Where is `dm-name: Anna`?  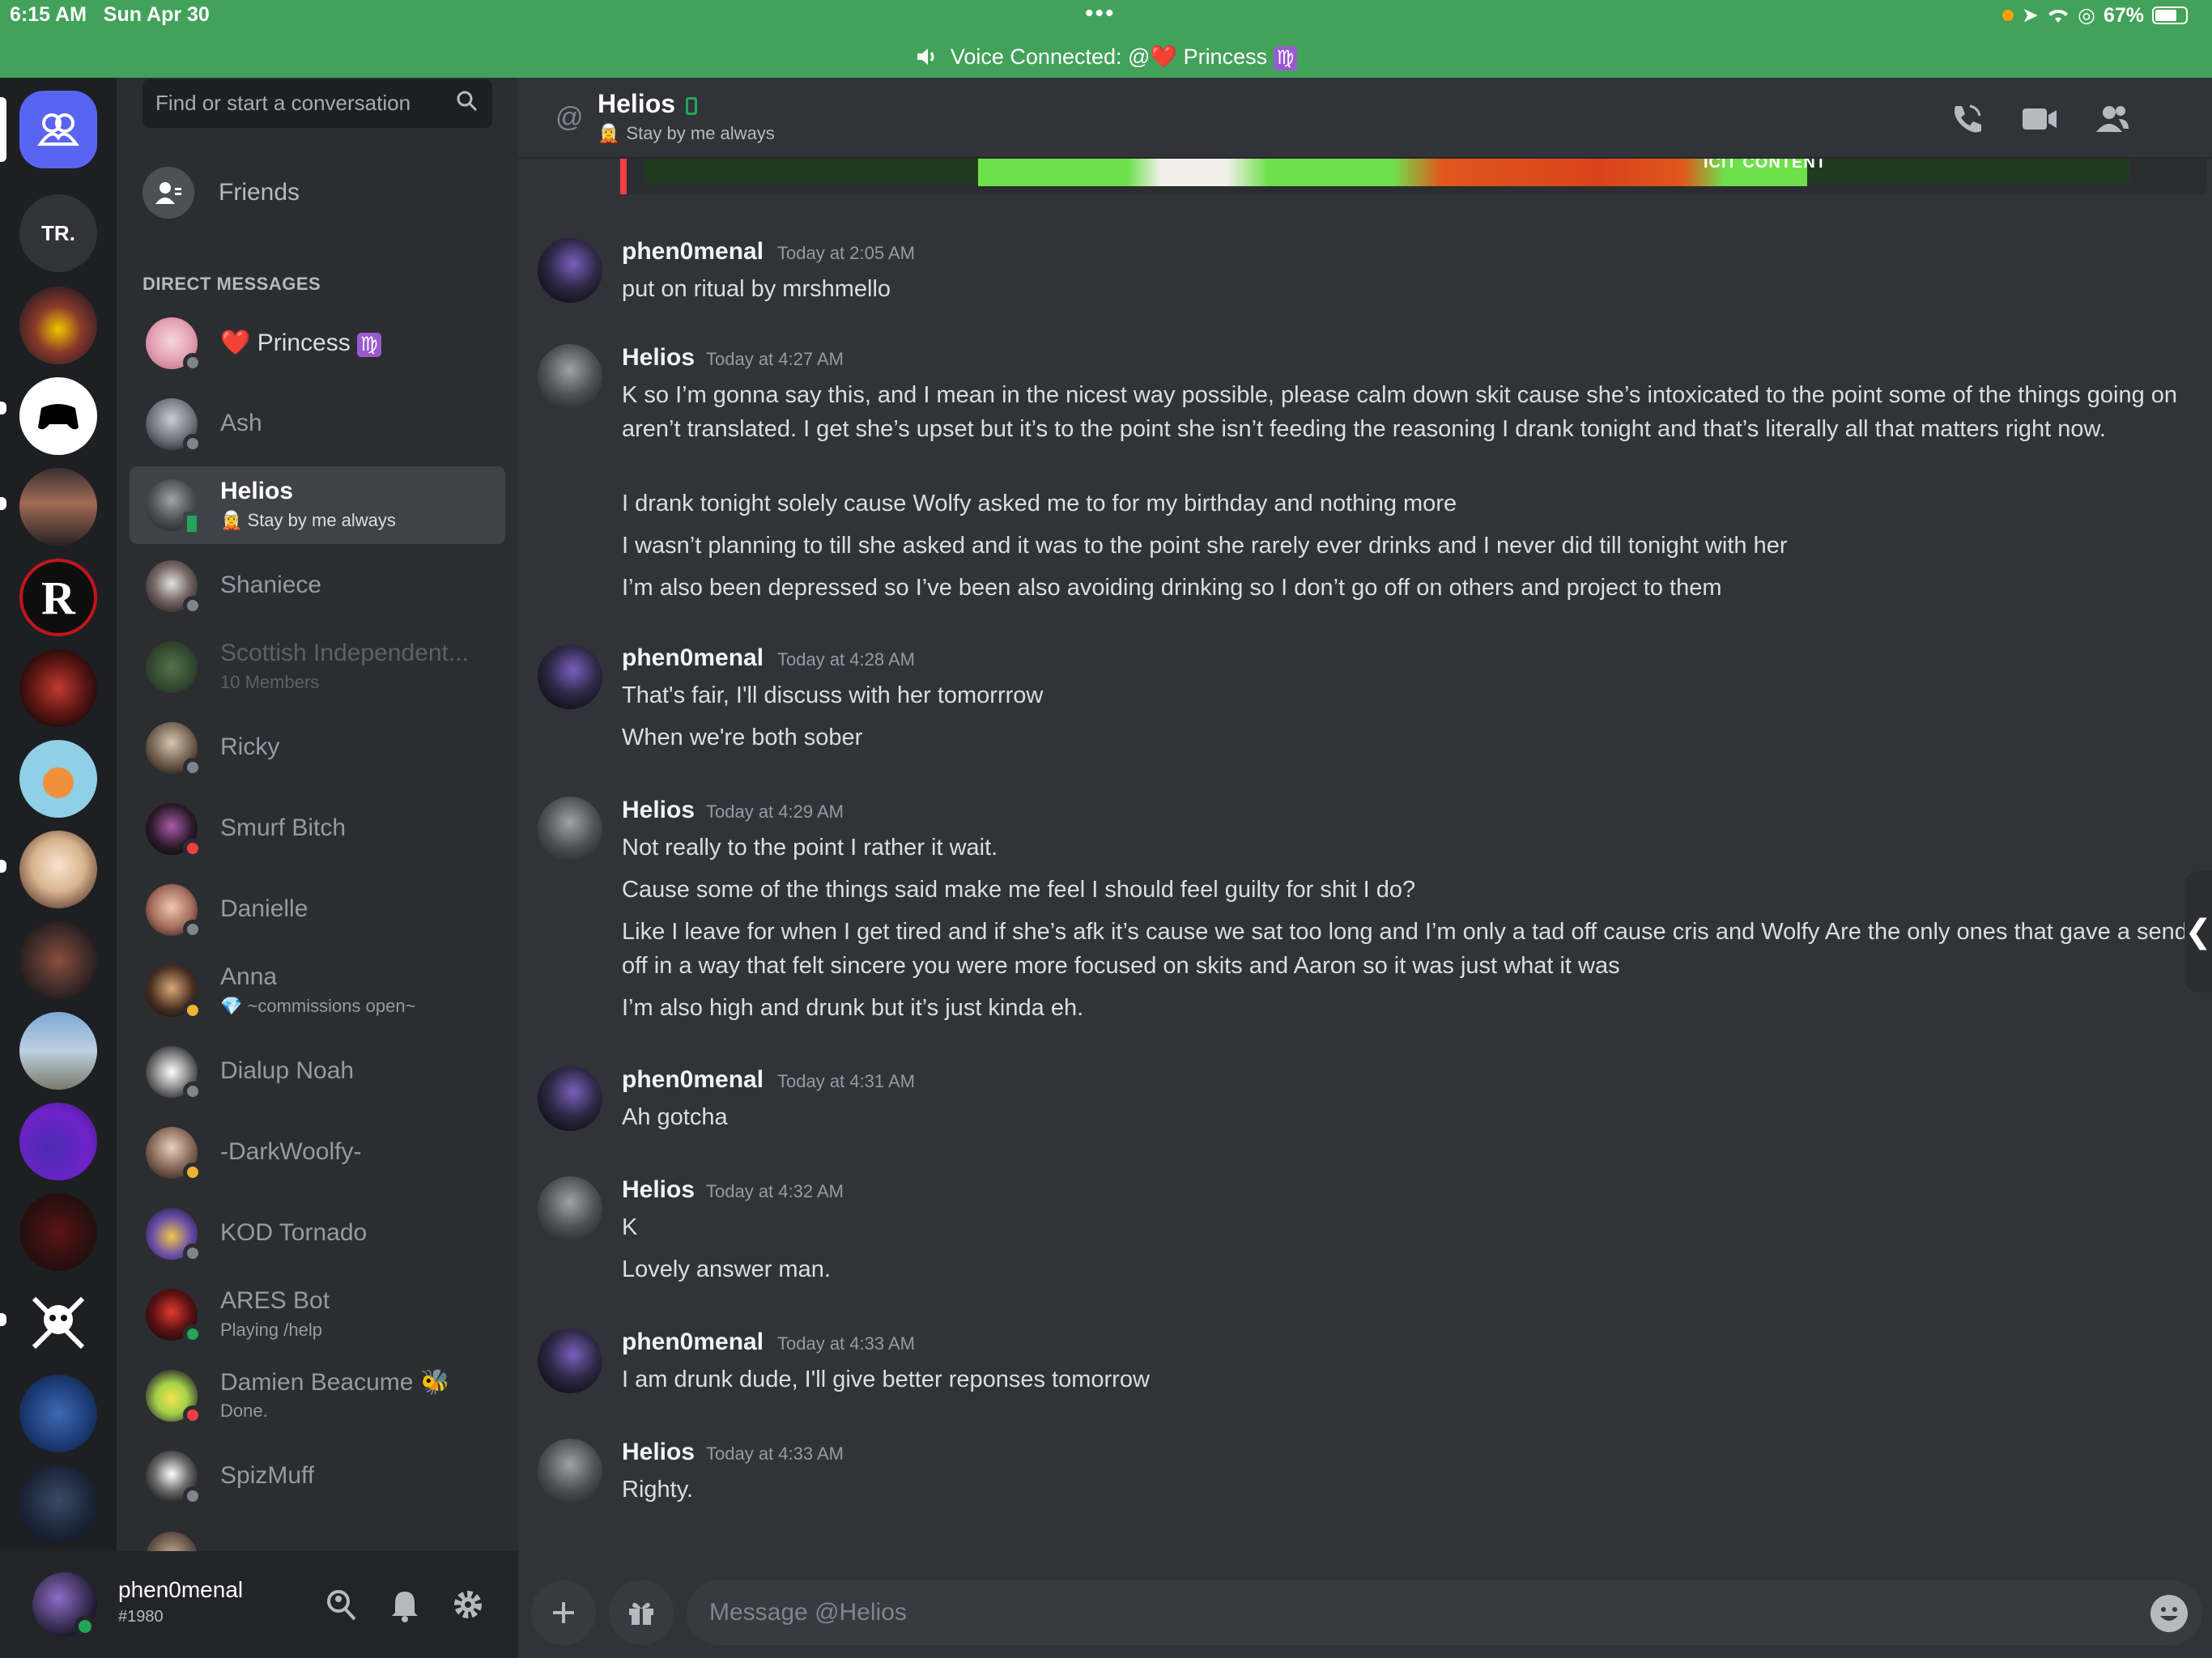
dm-name: Anna is located at coordinates (249, 976).